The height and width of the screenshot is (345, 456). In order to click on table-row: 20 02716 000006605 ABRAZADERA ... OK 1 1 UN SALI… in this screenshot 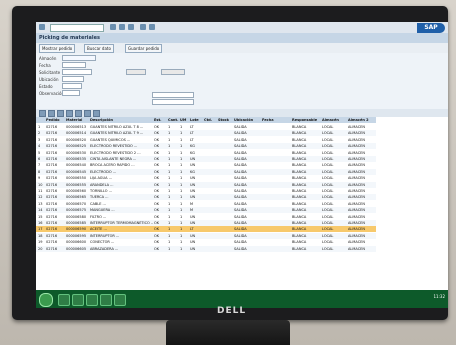, I will do `click(206, 248)`.